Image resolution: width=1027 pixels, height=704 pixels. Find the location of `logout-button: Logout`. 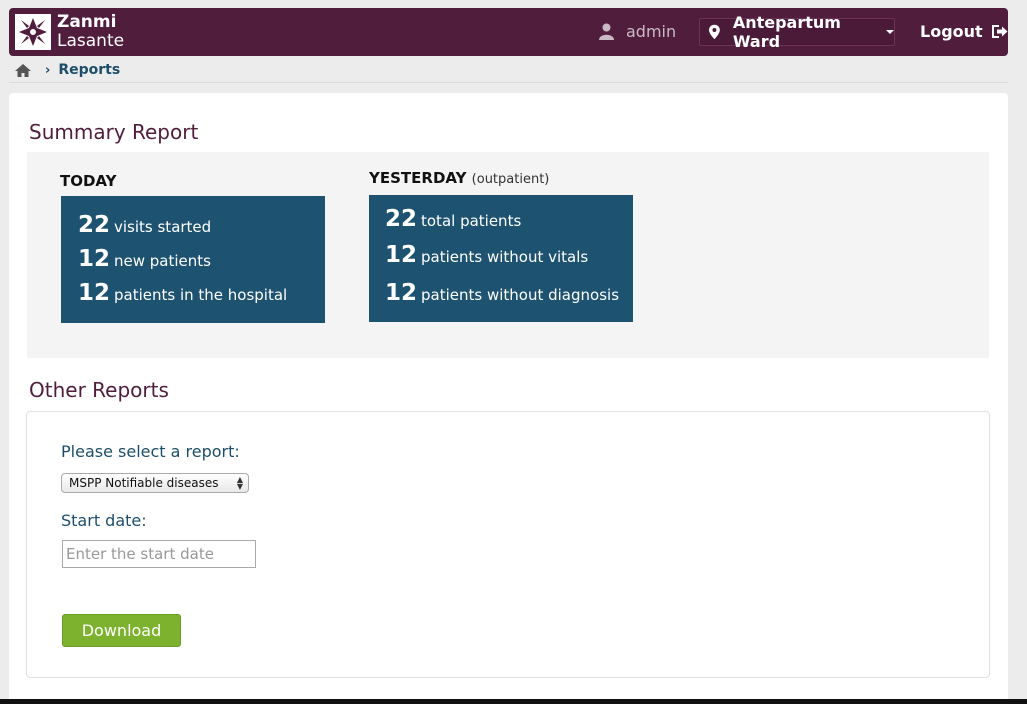

logout-button: Logout is located at coordinates (964, 31).